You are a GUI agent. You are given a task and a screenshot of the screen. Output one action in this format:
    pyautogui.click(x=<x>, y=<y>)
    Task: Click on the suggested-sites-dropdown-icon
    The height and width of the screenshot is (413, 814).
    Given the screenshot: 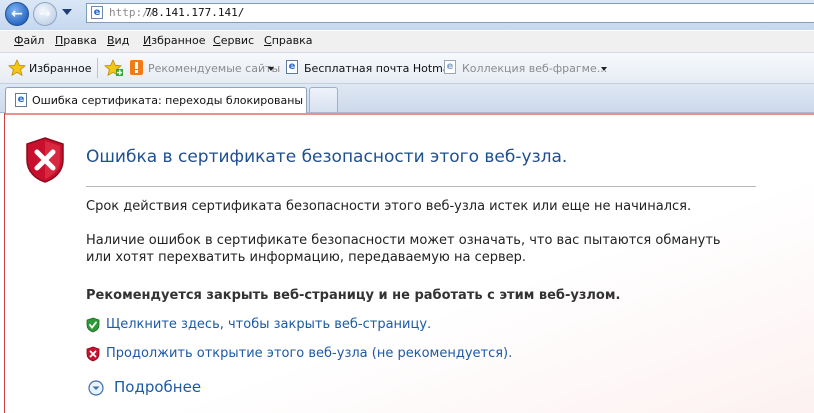 What is the action you would take?
    pyautogui.click(x=271, y=69)
    